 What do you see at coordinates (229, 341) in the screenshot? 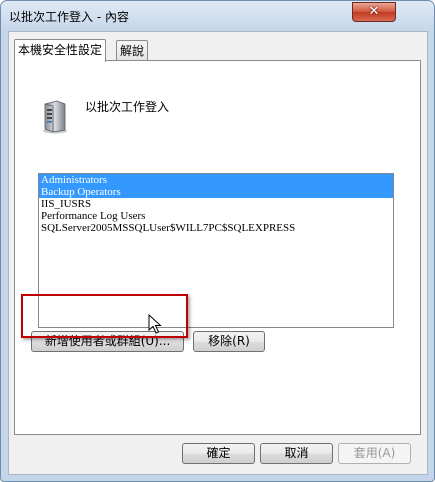
I see `remove-button: 移除(R)` at bounding box center [229, 341].